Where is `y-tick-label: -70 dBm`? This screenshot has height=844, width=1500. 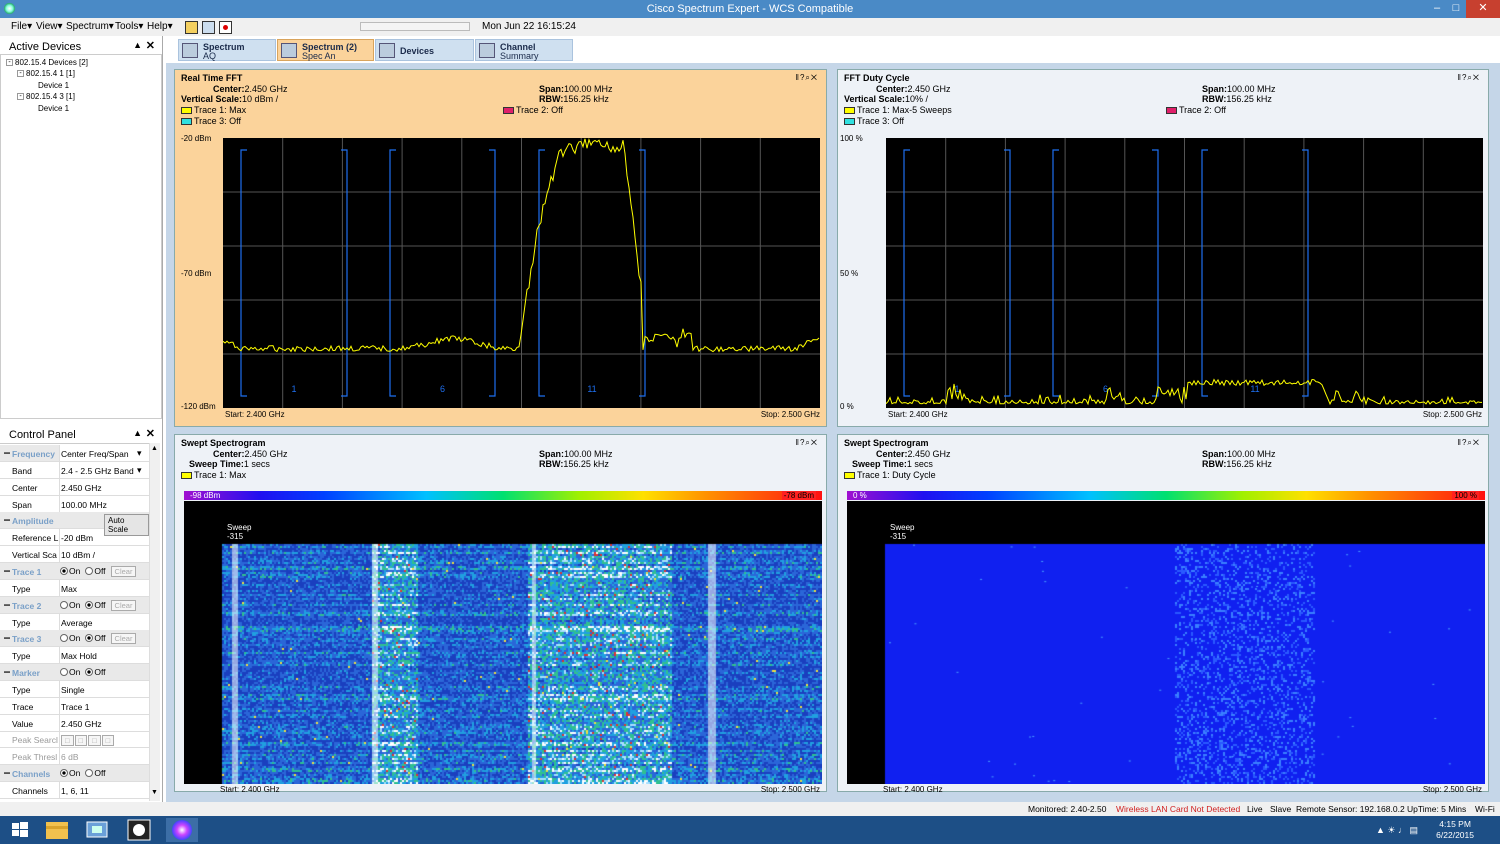
y-tick-label: -70 dBm is located at coordinates (196, 273).